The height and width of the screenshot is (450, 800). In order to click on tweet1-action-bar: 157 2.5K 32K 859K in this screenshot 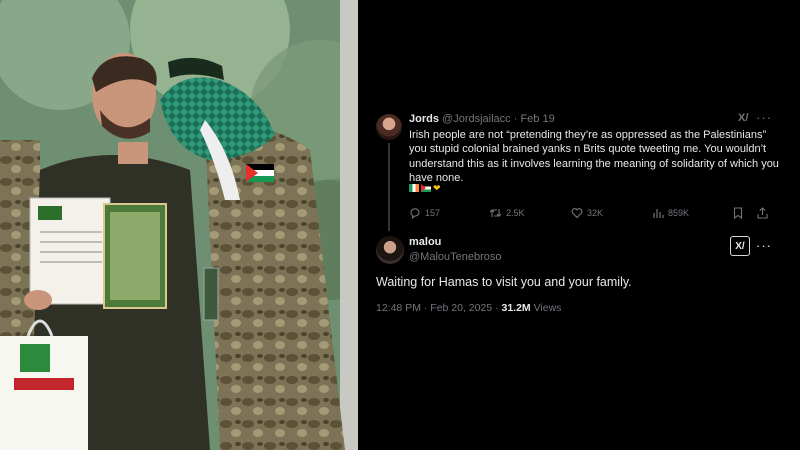, I will do `click(589, 214)`.